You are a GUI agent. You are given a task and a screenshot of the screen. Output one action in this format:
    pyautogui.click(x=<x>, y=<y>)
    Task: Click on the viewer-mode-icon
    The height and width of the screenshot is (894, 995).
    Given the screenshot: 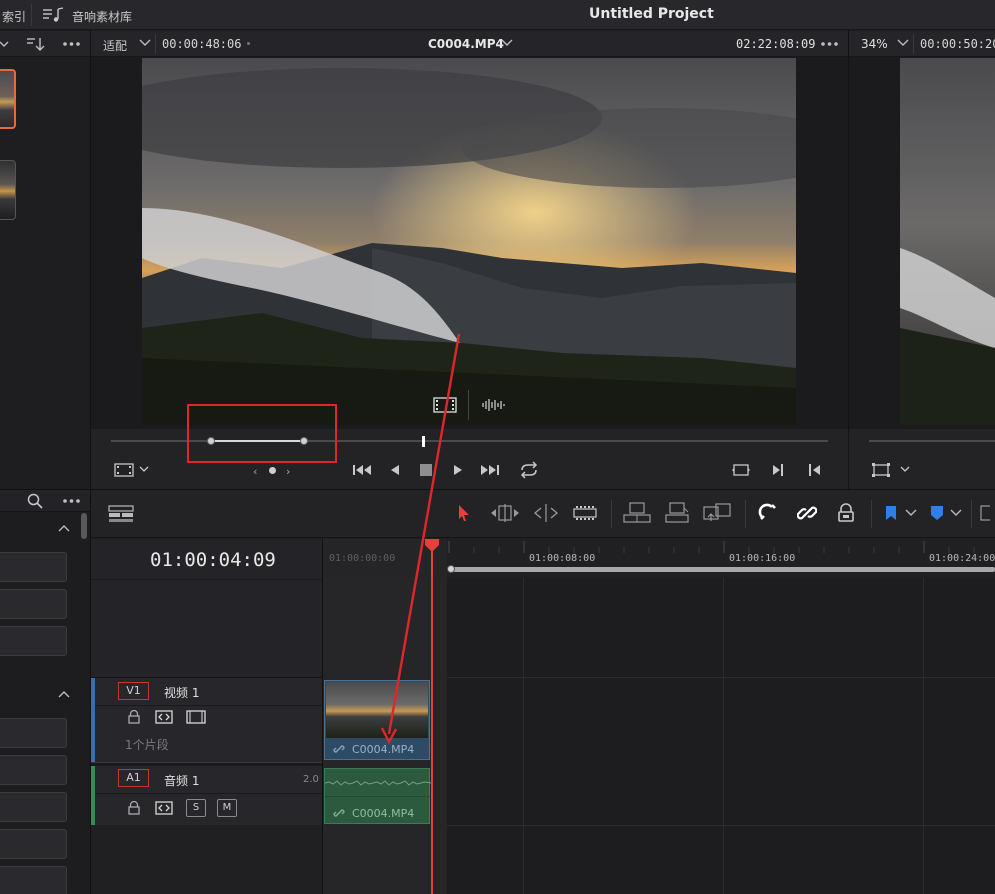 What is the action you would take?
    pyautogui.click(x=892, y=470)
    